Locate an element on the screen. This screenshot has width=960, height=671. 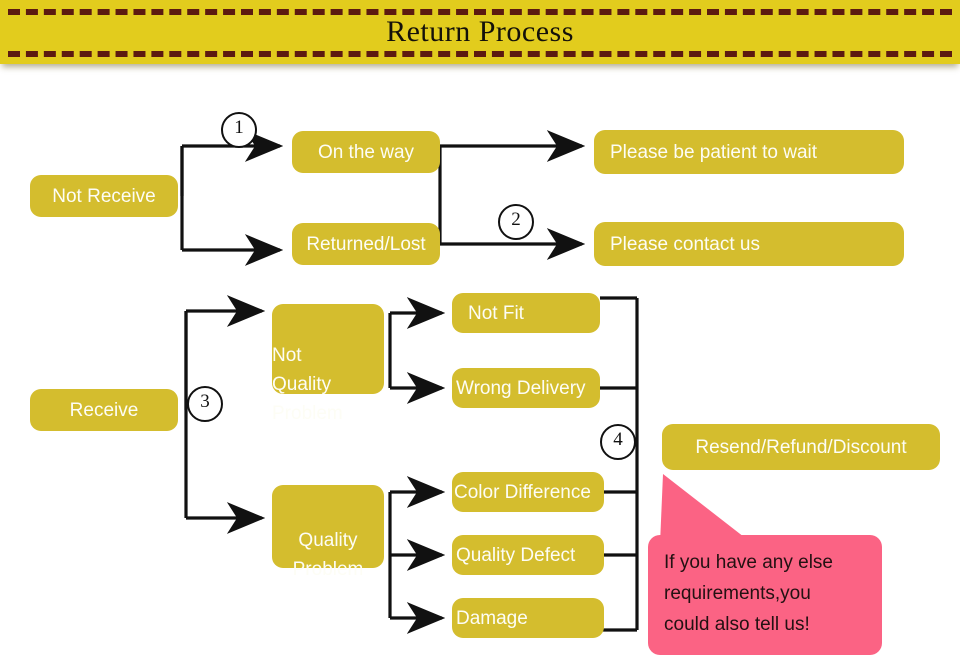
step-marker-2: 2 is located at coordinates (516, 222).